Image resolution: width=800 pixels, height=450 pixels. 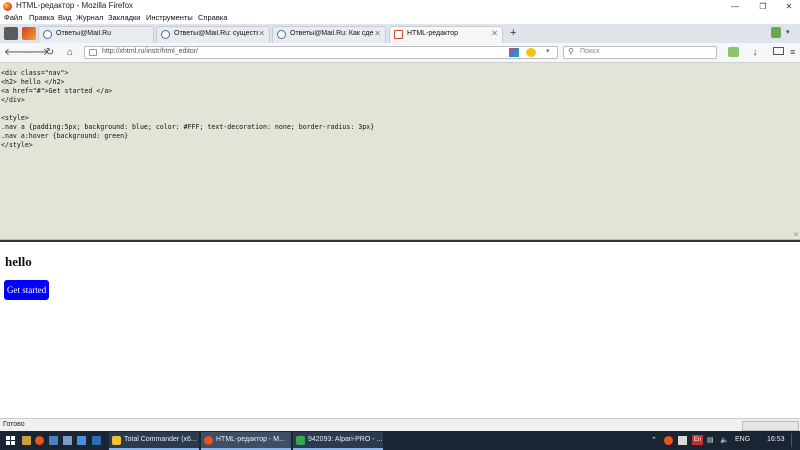 I want to click on reload-button: ↻, so click(x=50, y=52).